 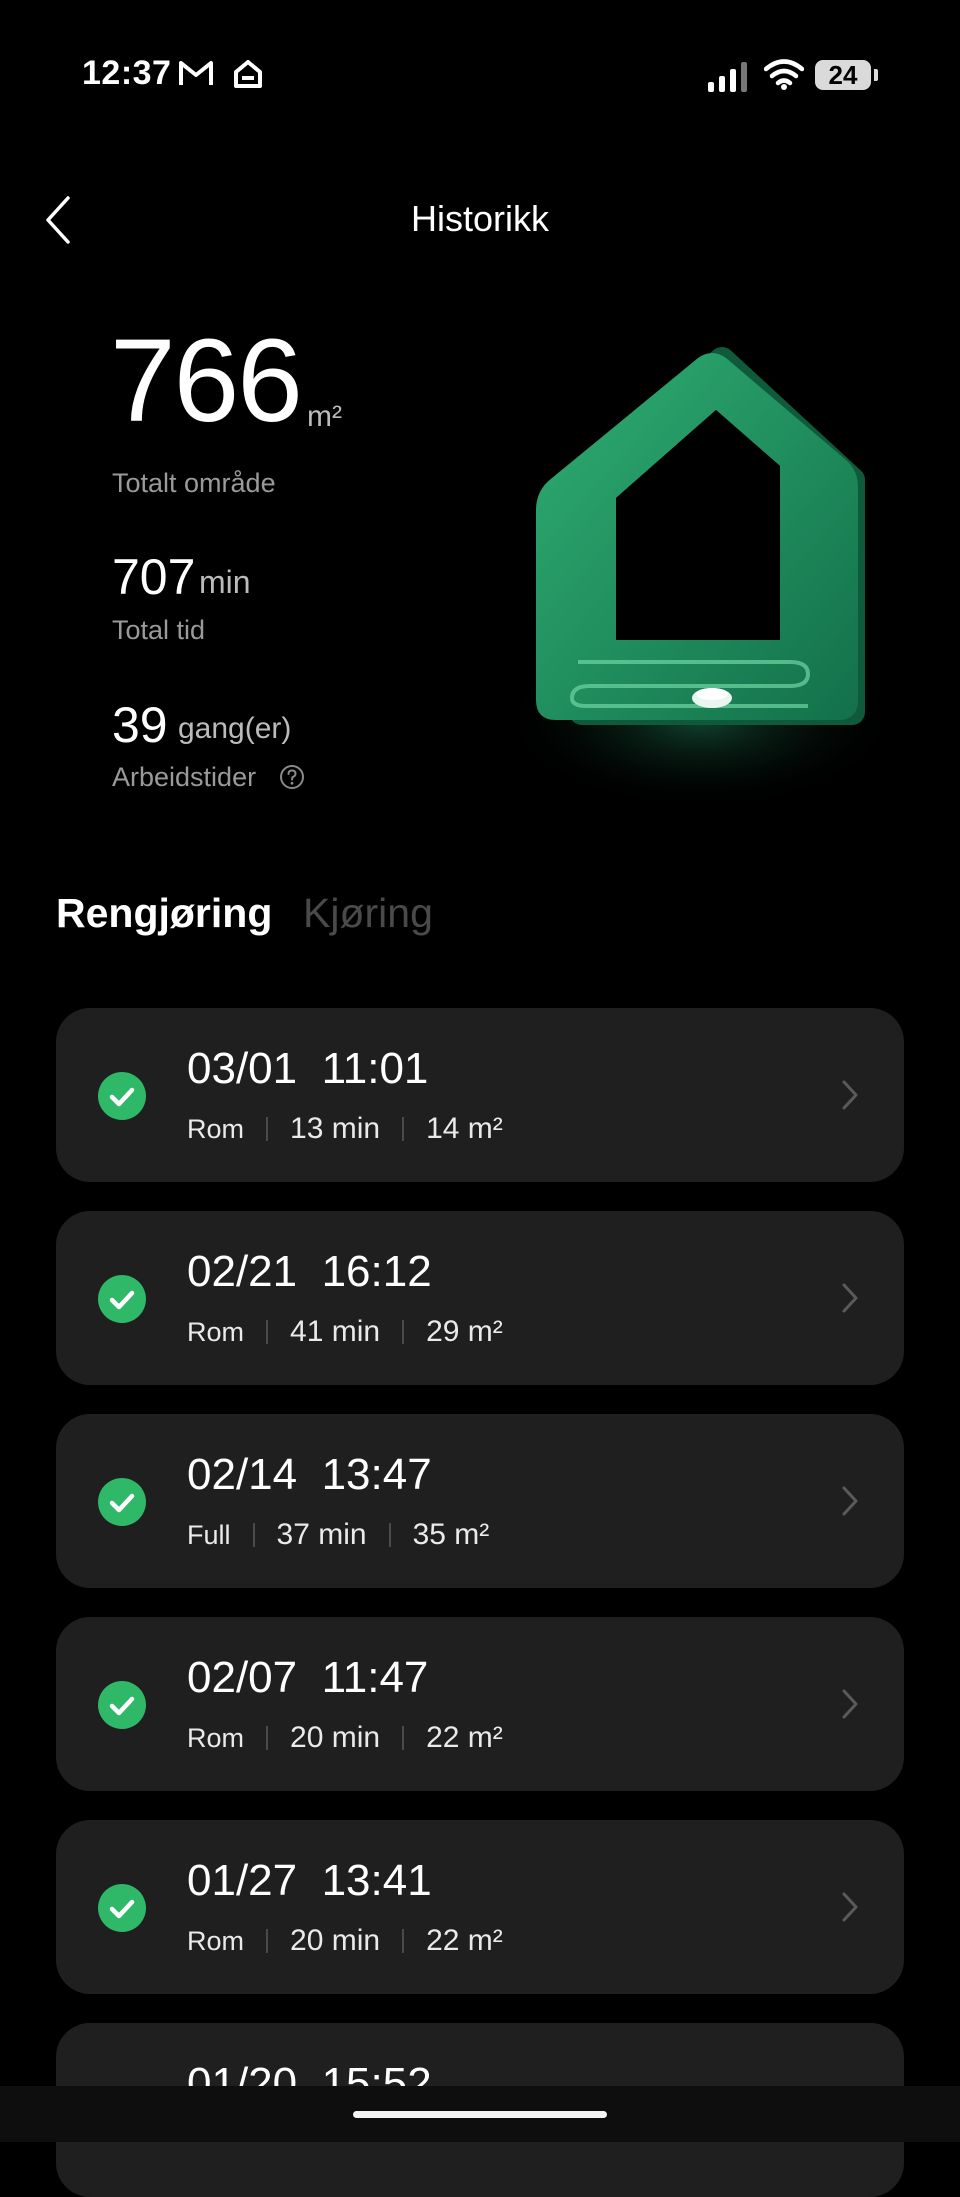 I want to click on status-time: 12:37, so click(x=127, y=73).